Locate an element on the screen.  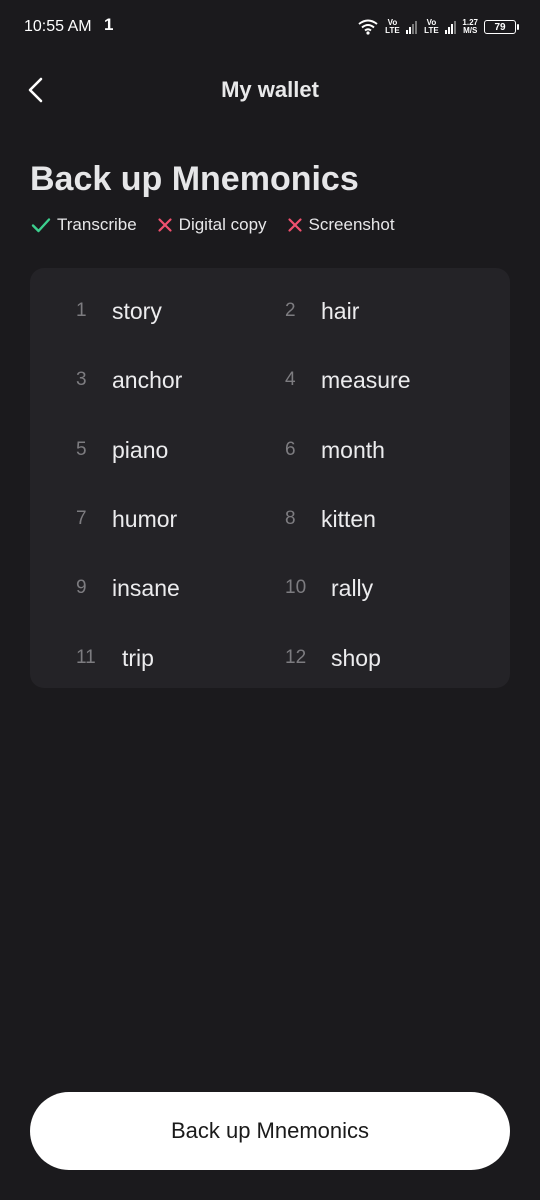
word-index: 1 is located at coordinates (81, 310).